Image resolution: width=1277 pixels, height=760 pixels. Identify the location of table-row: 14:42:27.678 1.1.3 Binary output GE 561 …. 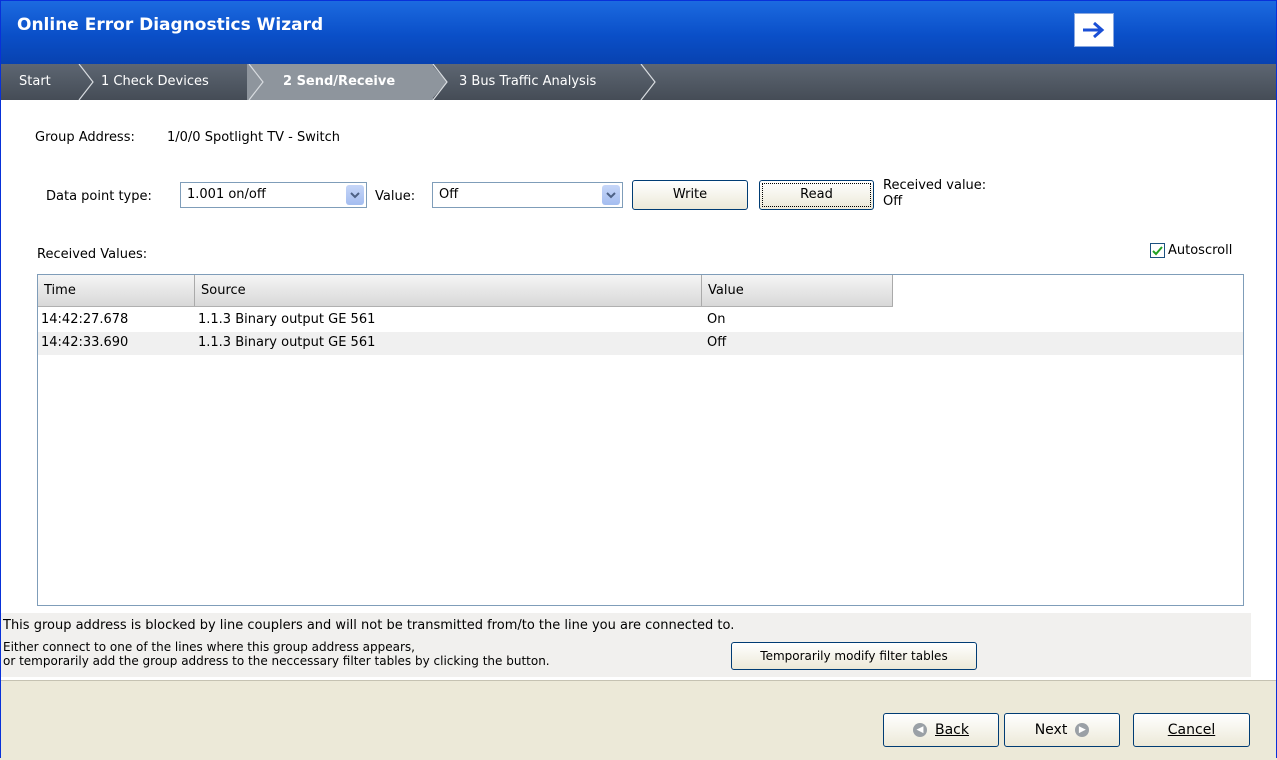
(640, 320).